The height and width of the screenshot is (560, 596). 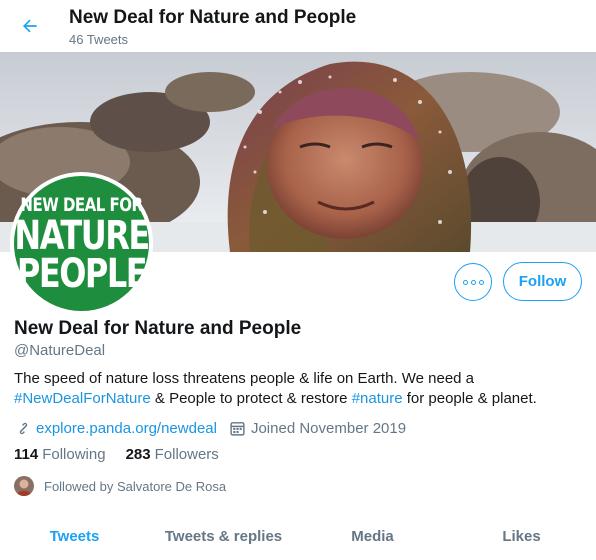 I want to click on tab-media: Media, so click(x=372, y=539).